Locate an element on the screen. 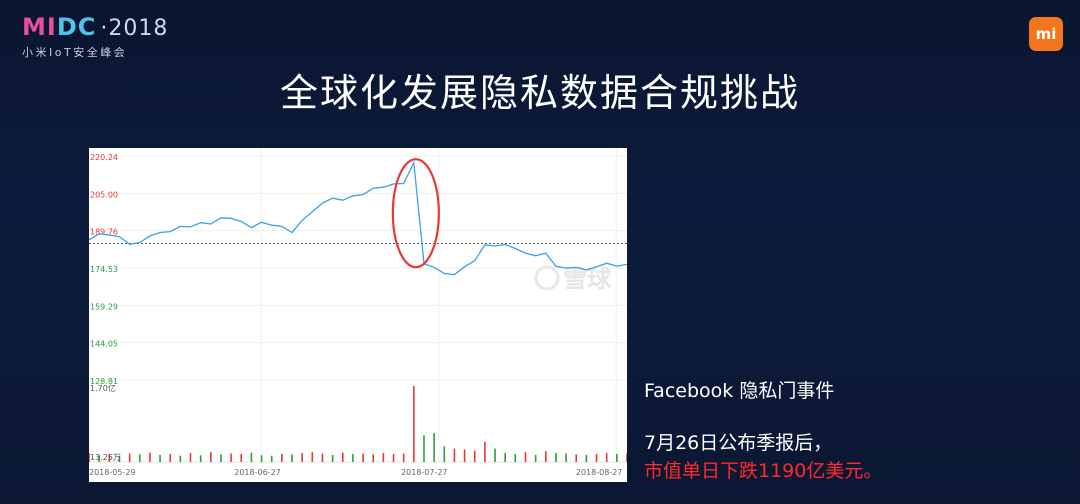 This screenshot has height=504, width=1080. logo-subtitle: 小米IoT安全峰会 is located at coordinates (75, 52).